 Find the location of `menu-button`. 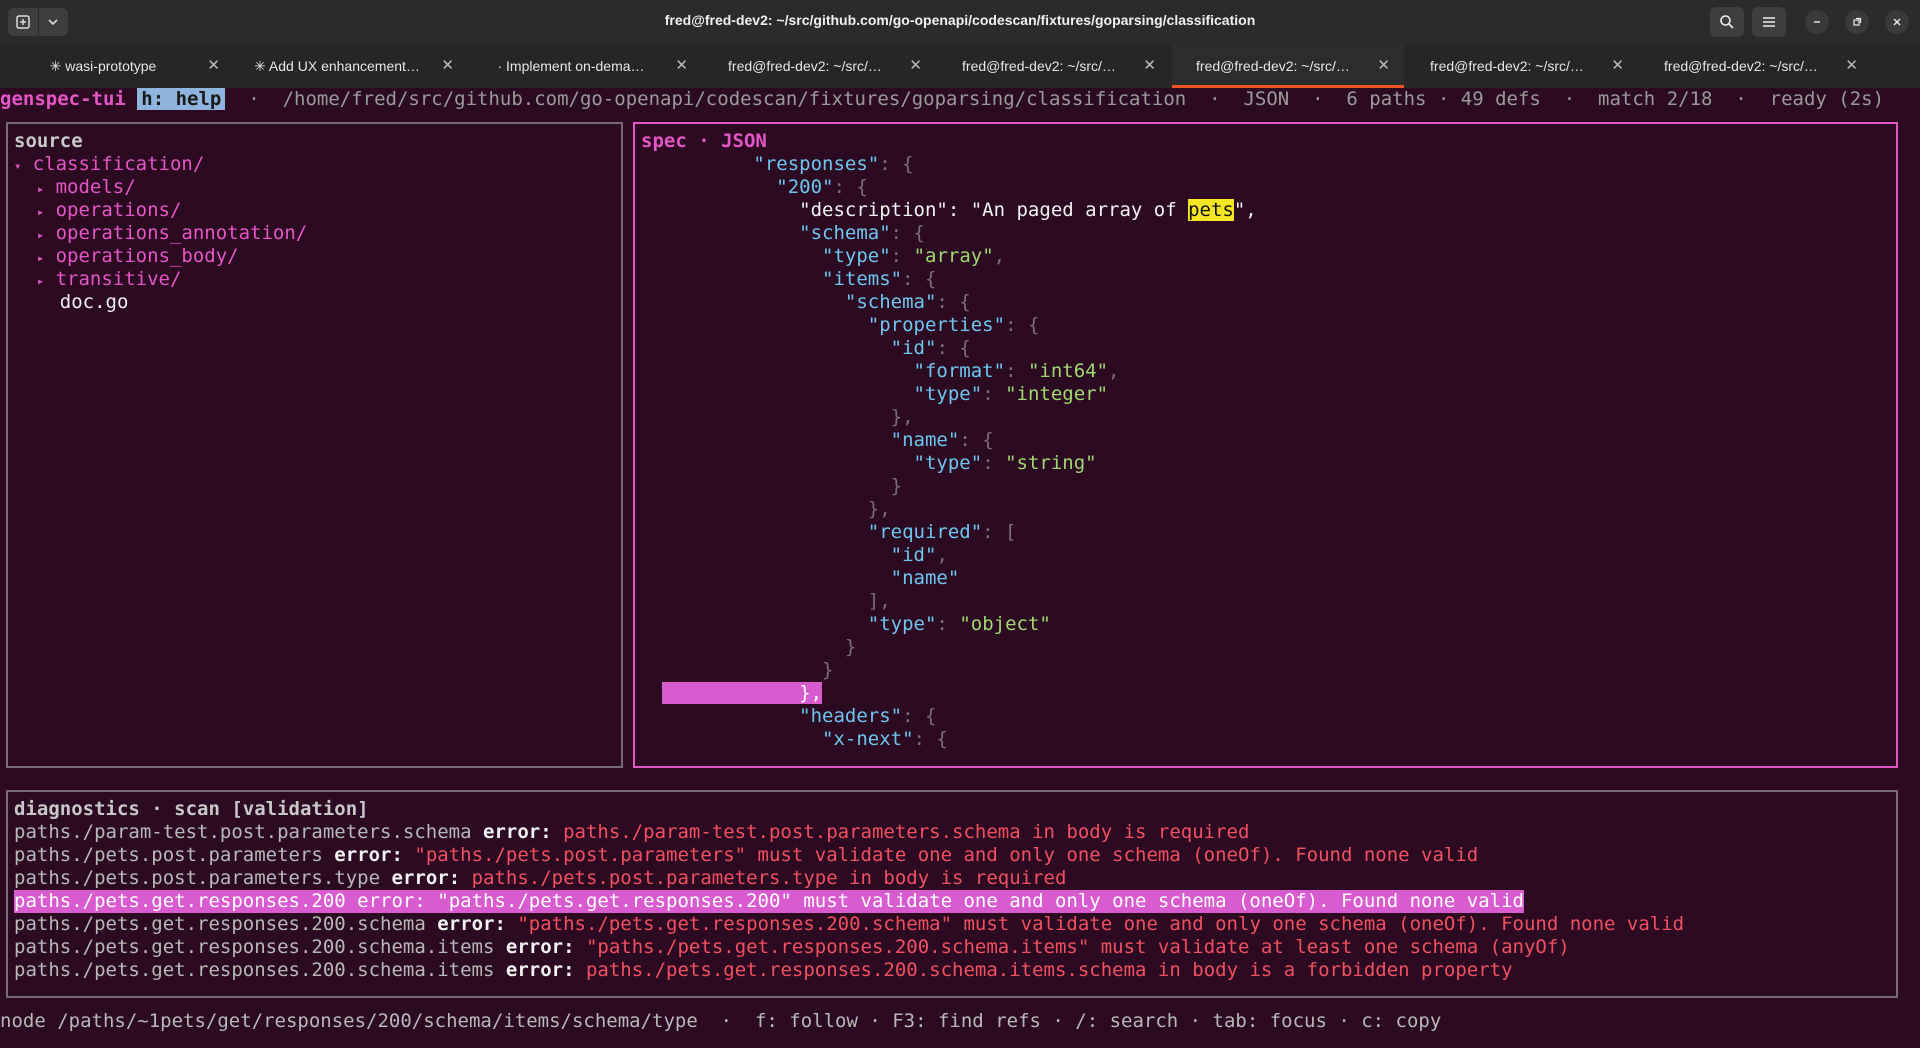

menu-button is located at coordinates (1769, 22).